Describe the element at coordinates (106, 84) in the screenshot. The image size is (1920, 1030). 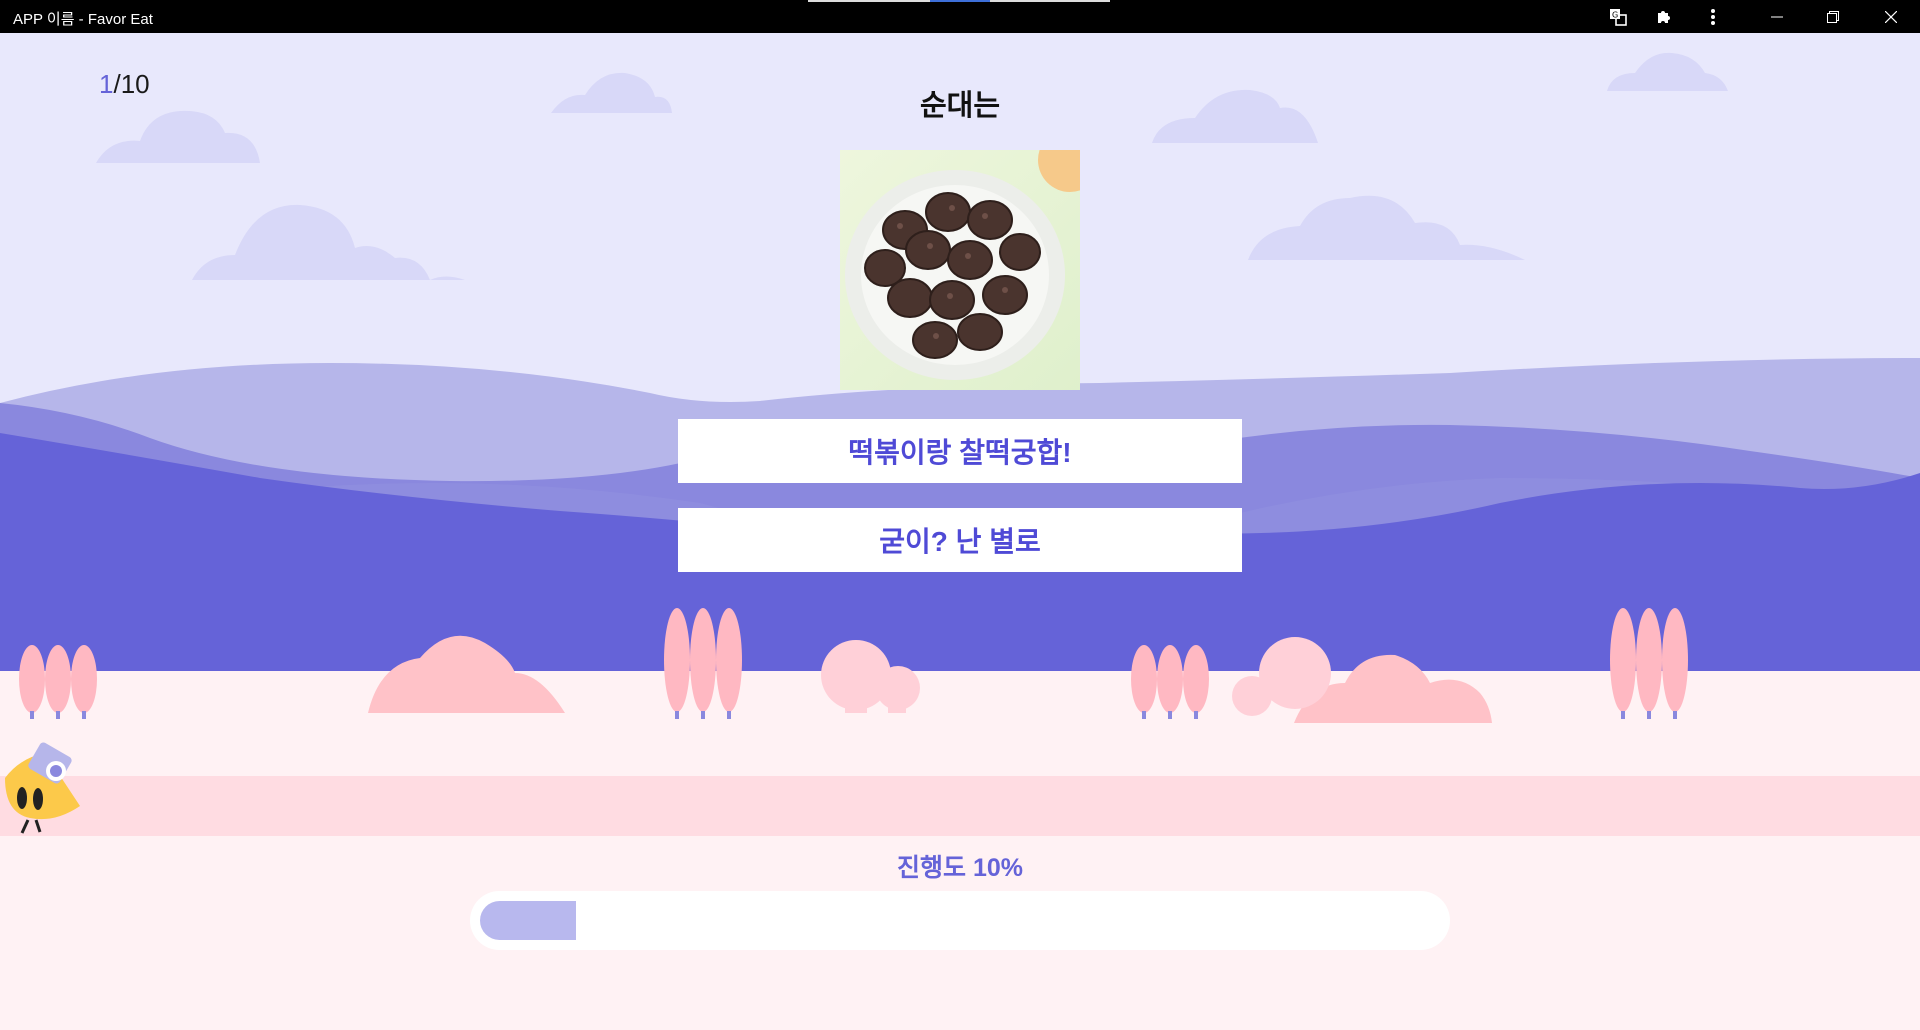
I see `current-question-number: 1` at that location.